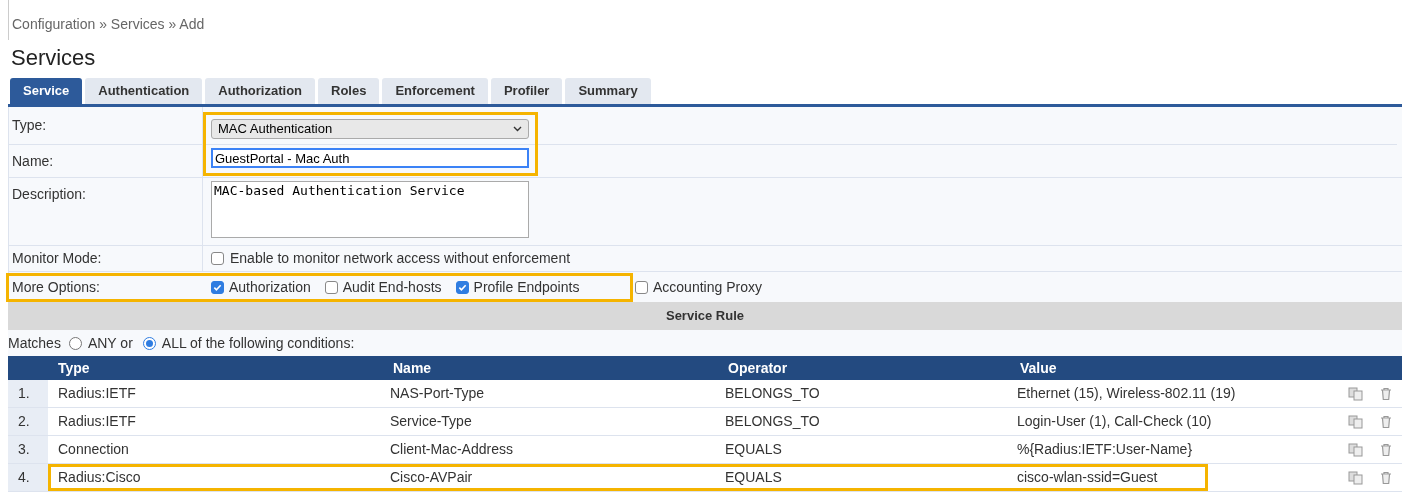 Image resolution: width=1406 pixels, height=492 pixels. What do you see at coordinates (46, 91) in the screenshot?
I see `tab: Service` at bounding box center [46, 91].